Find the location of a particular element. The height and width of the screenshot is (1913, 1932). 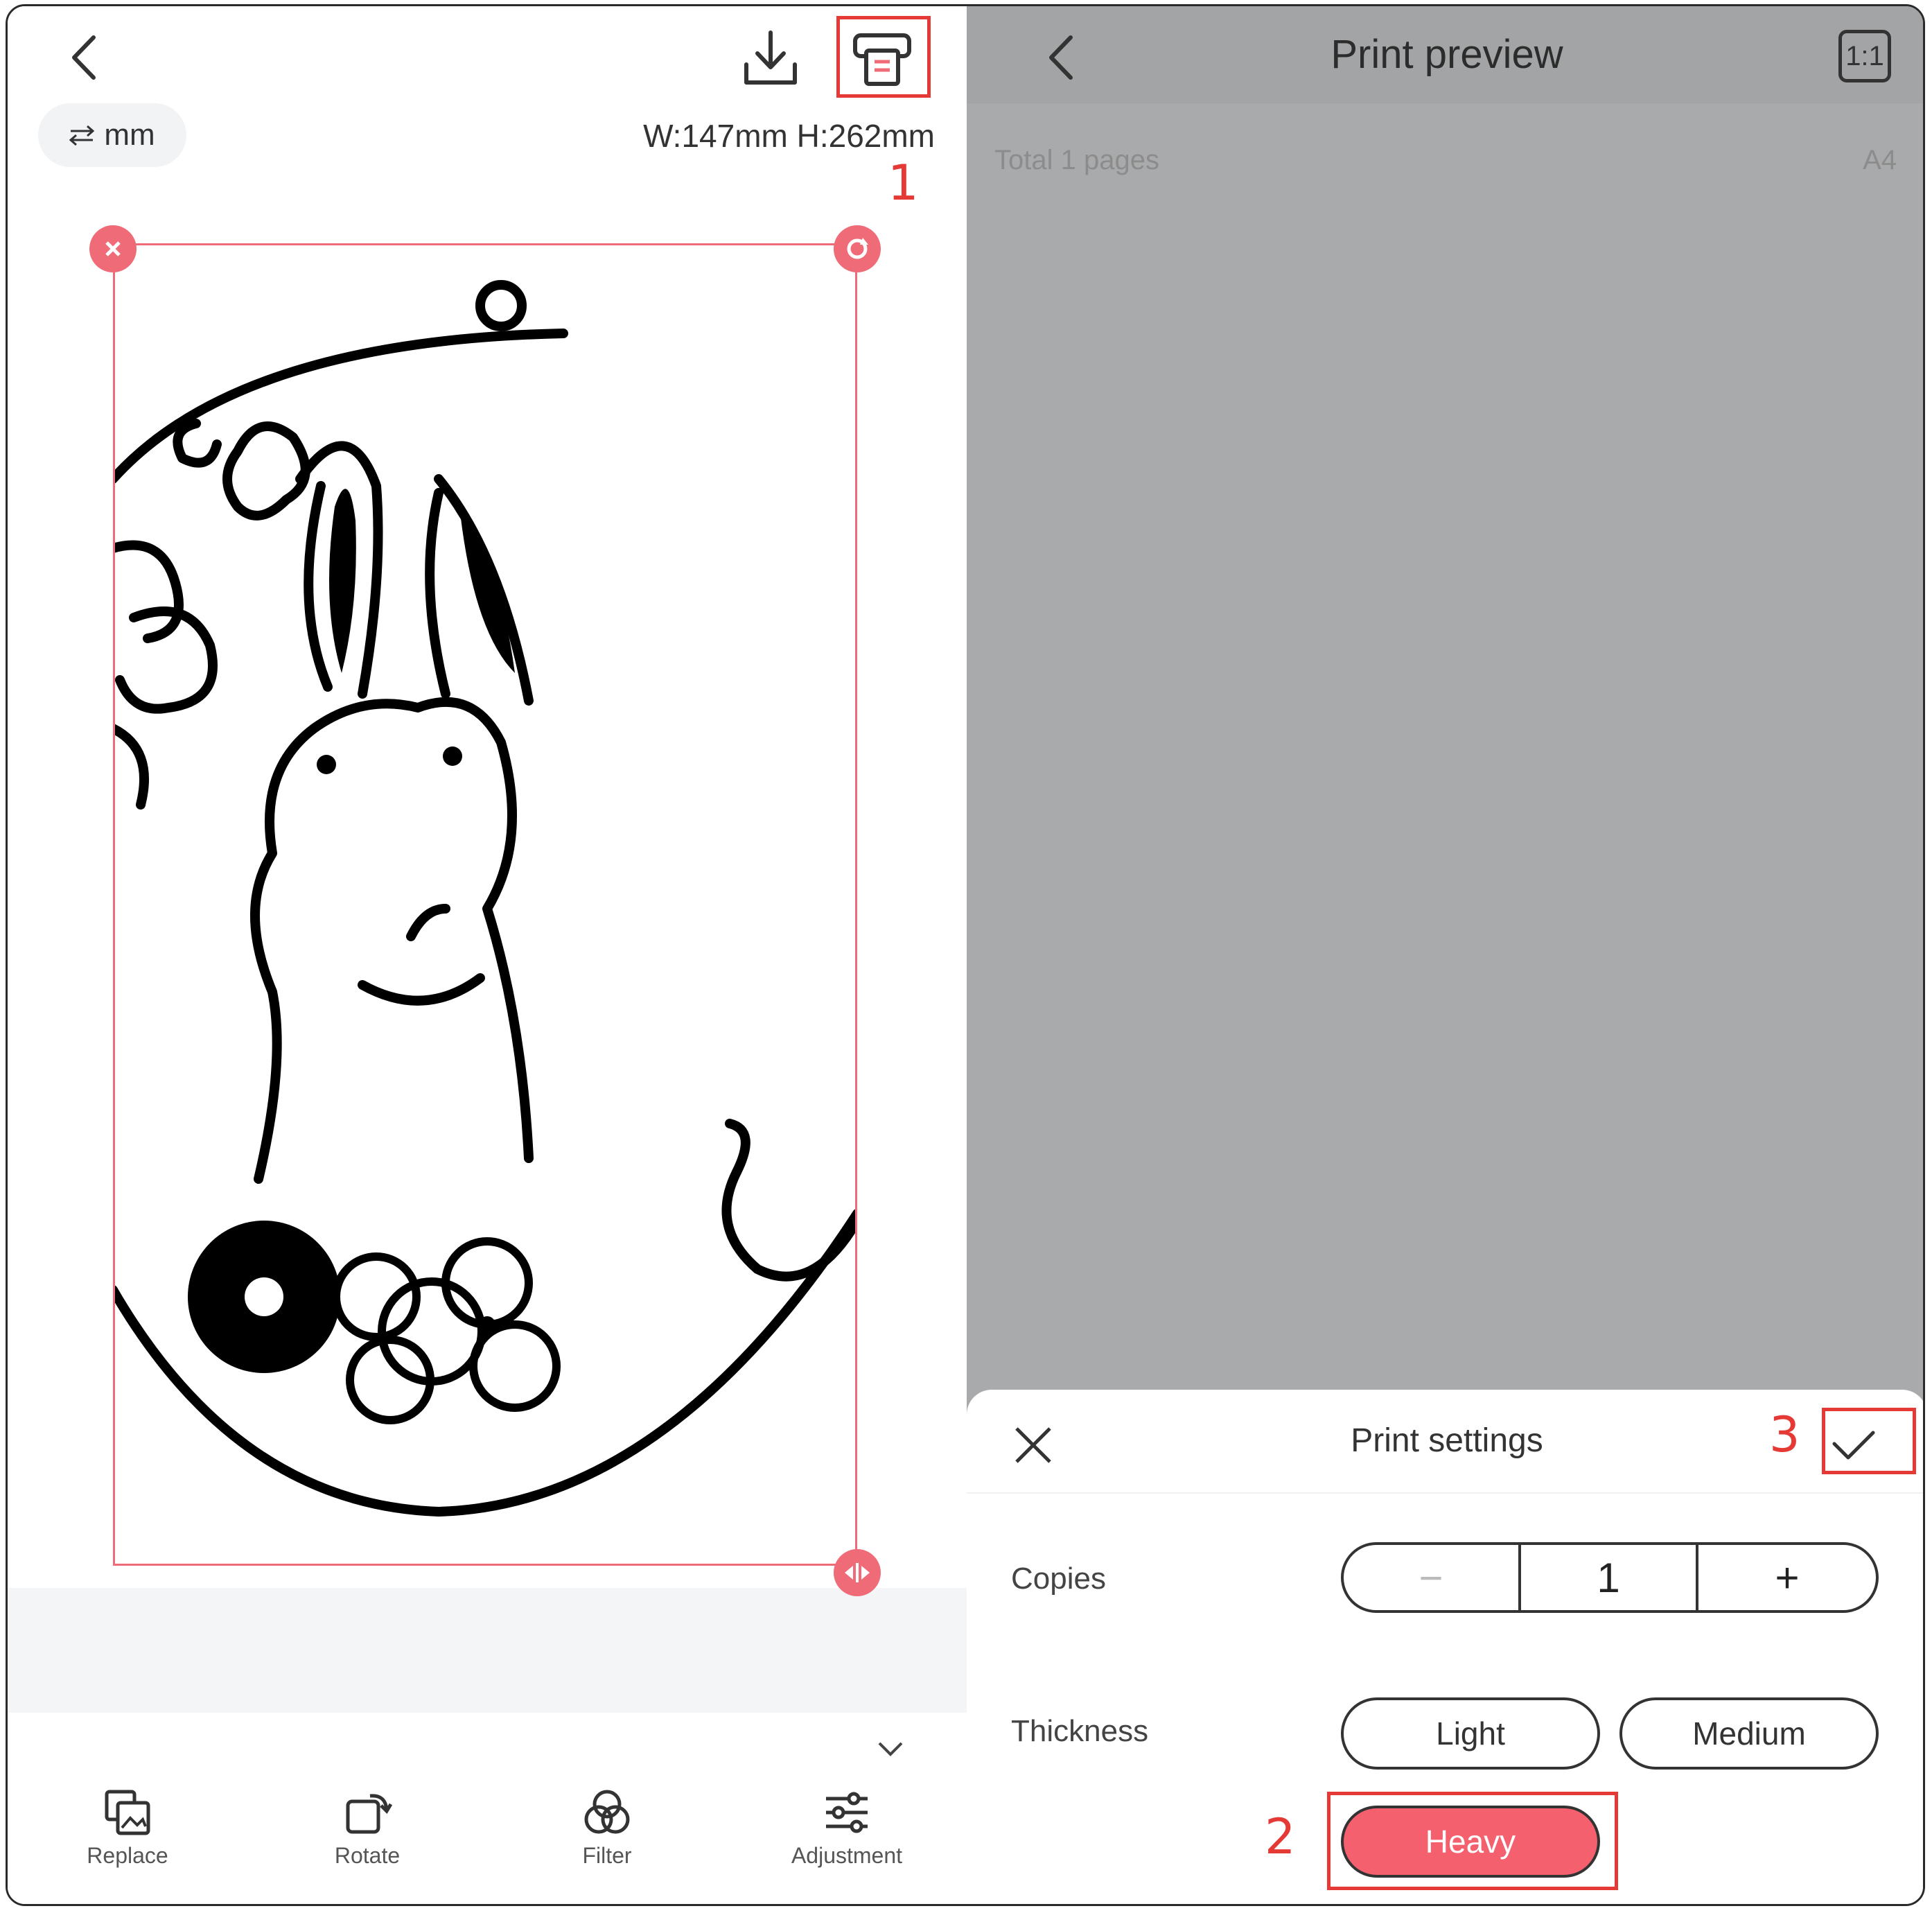

thickness-option-medium: Medium is located at coordinates (1749, 1733).